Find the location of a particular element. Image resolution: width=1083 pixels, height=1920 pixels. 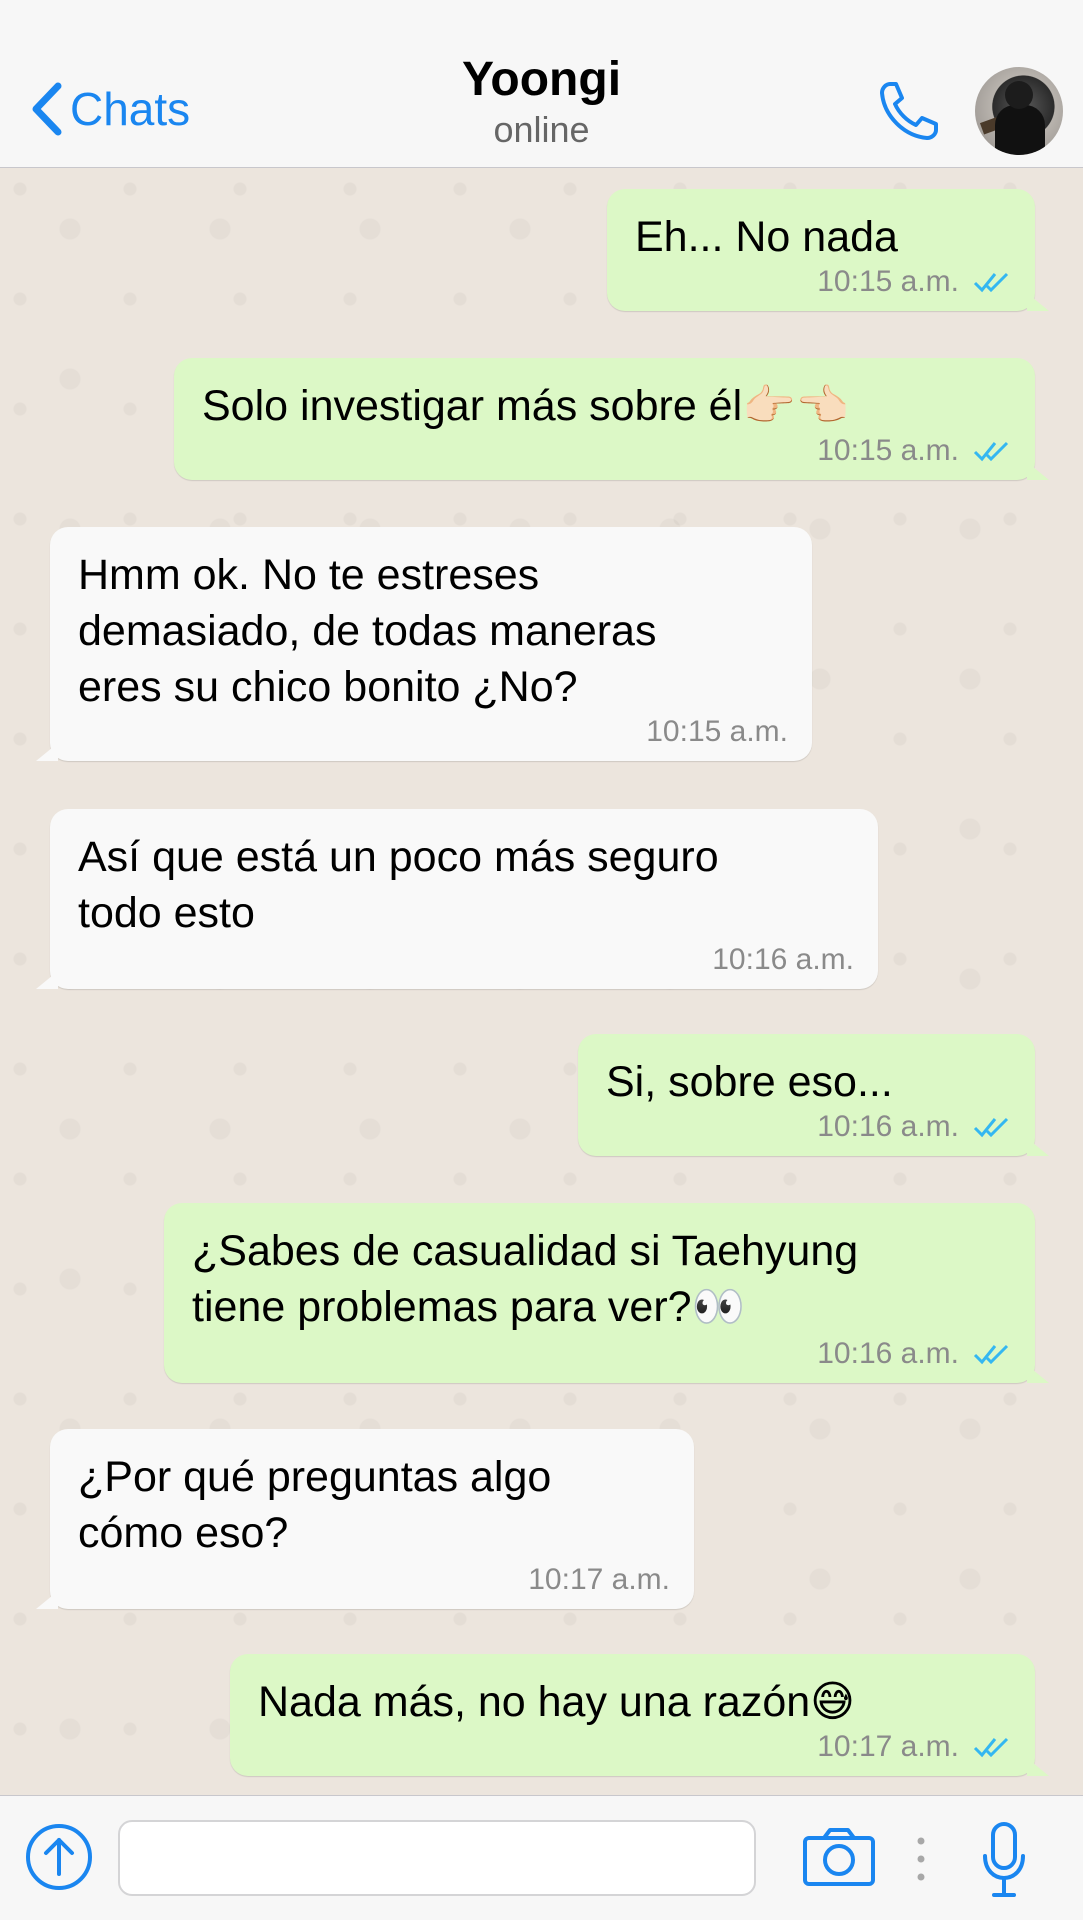

message-text: Eh... No nada is located at coordinates (766, 237).